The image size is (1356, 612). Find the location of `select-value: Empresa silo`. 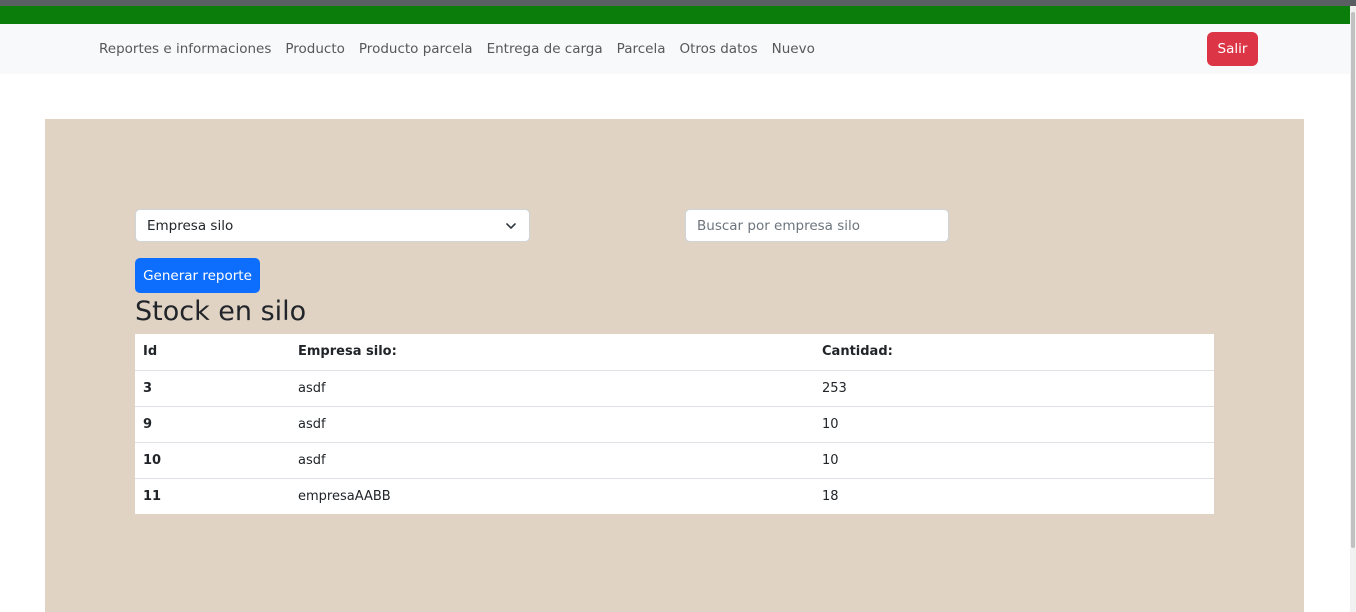

select-value: Empresa silo is located at coordinates (190, 226).